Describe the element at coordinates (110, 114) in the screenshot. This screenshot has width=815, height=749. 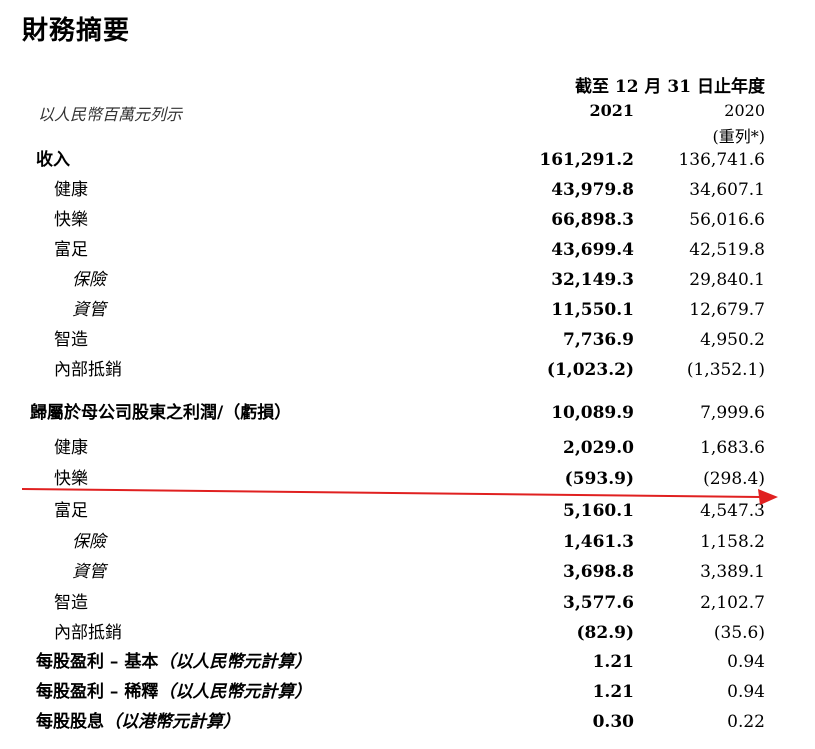
I see `unit-note: 以人民幣百萬元列示` at that location.